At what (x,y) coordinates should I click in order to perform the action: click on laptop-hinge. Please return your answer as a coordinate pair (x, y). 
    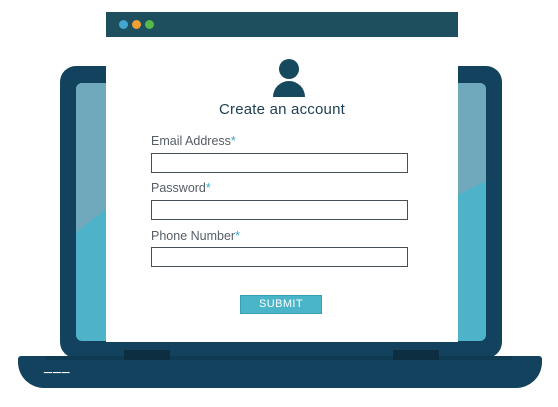
    Looking at the image, I should click on (279, 358).